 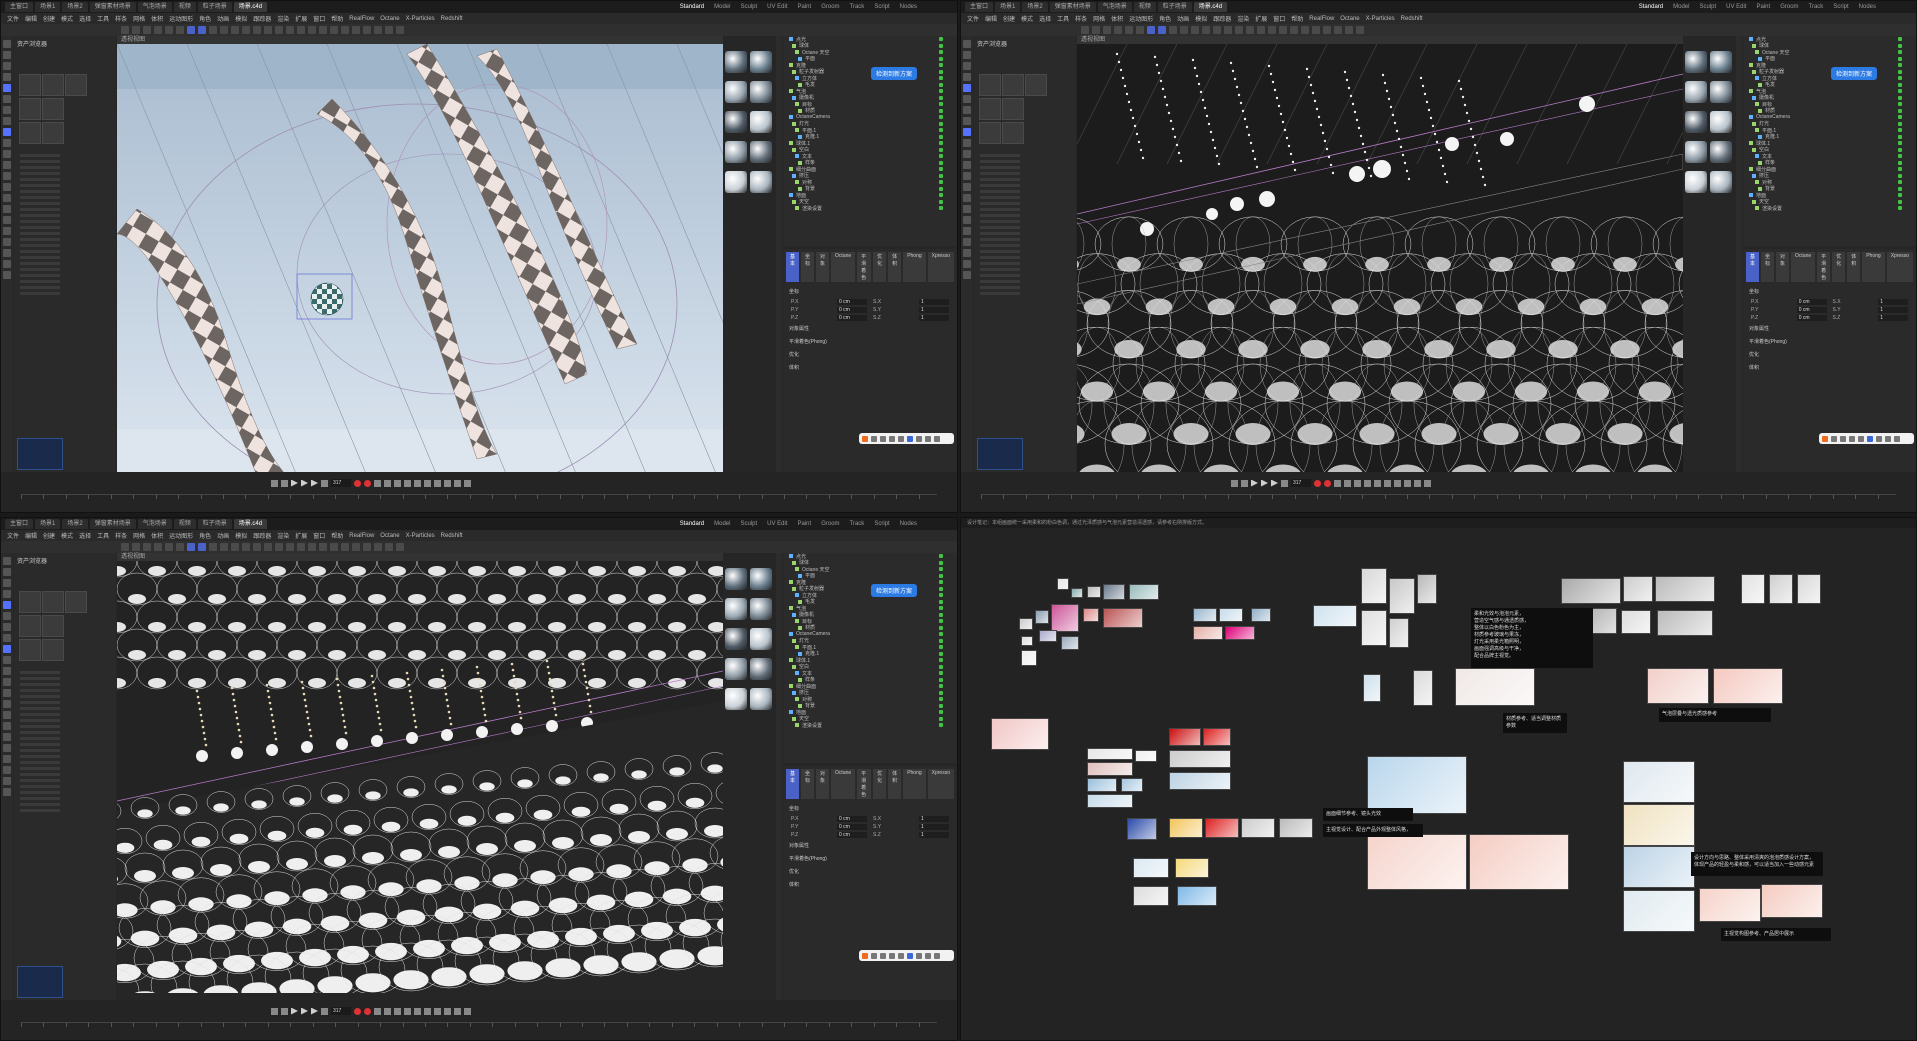 I want to click on menu-item: 模式, so click(x=67, y=18).